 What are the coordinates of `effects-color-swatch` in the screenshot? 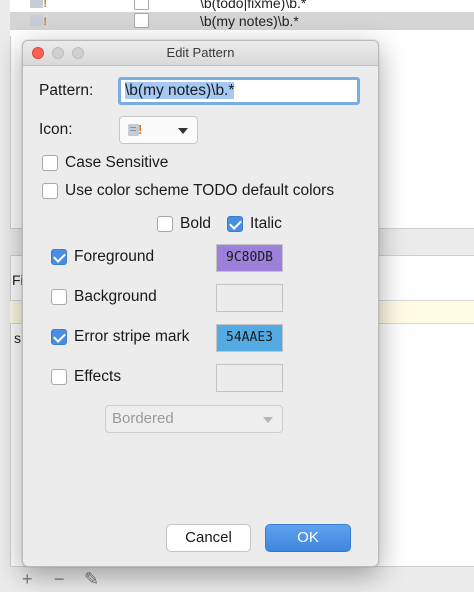 It's located at (249, 378).